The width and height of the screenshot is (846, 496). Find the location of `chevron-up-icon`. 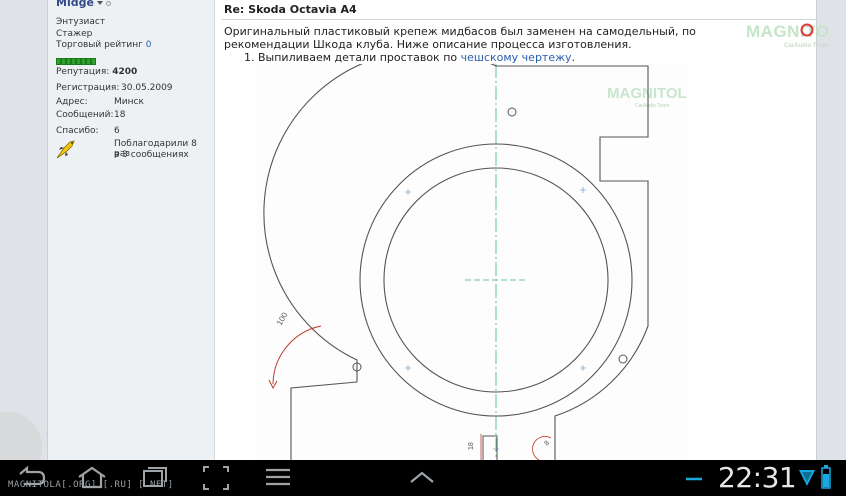

chevron-up-icon is located at coordinates (422, 478).